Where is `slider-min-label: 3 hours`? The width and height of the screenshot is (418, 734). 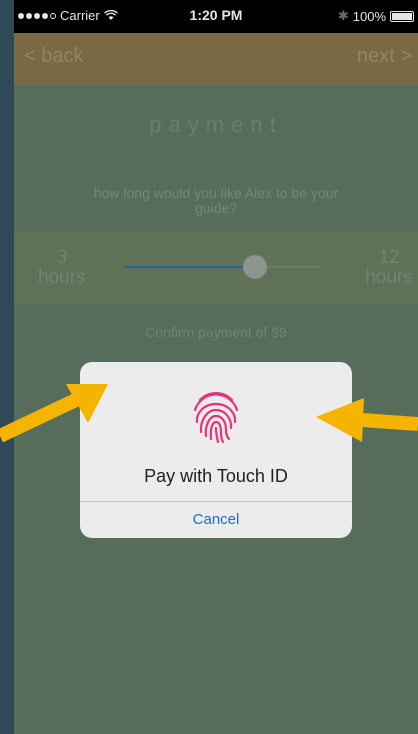
slider-min-label: 3 hours is located at coordinates (62, 268).